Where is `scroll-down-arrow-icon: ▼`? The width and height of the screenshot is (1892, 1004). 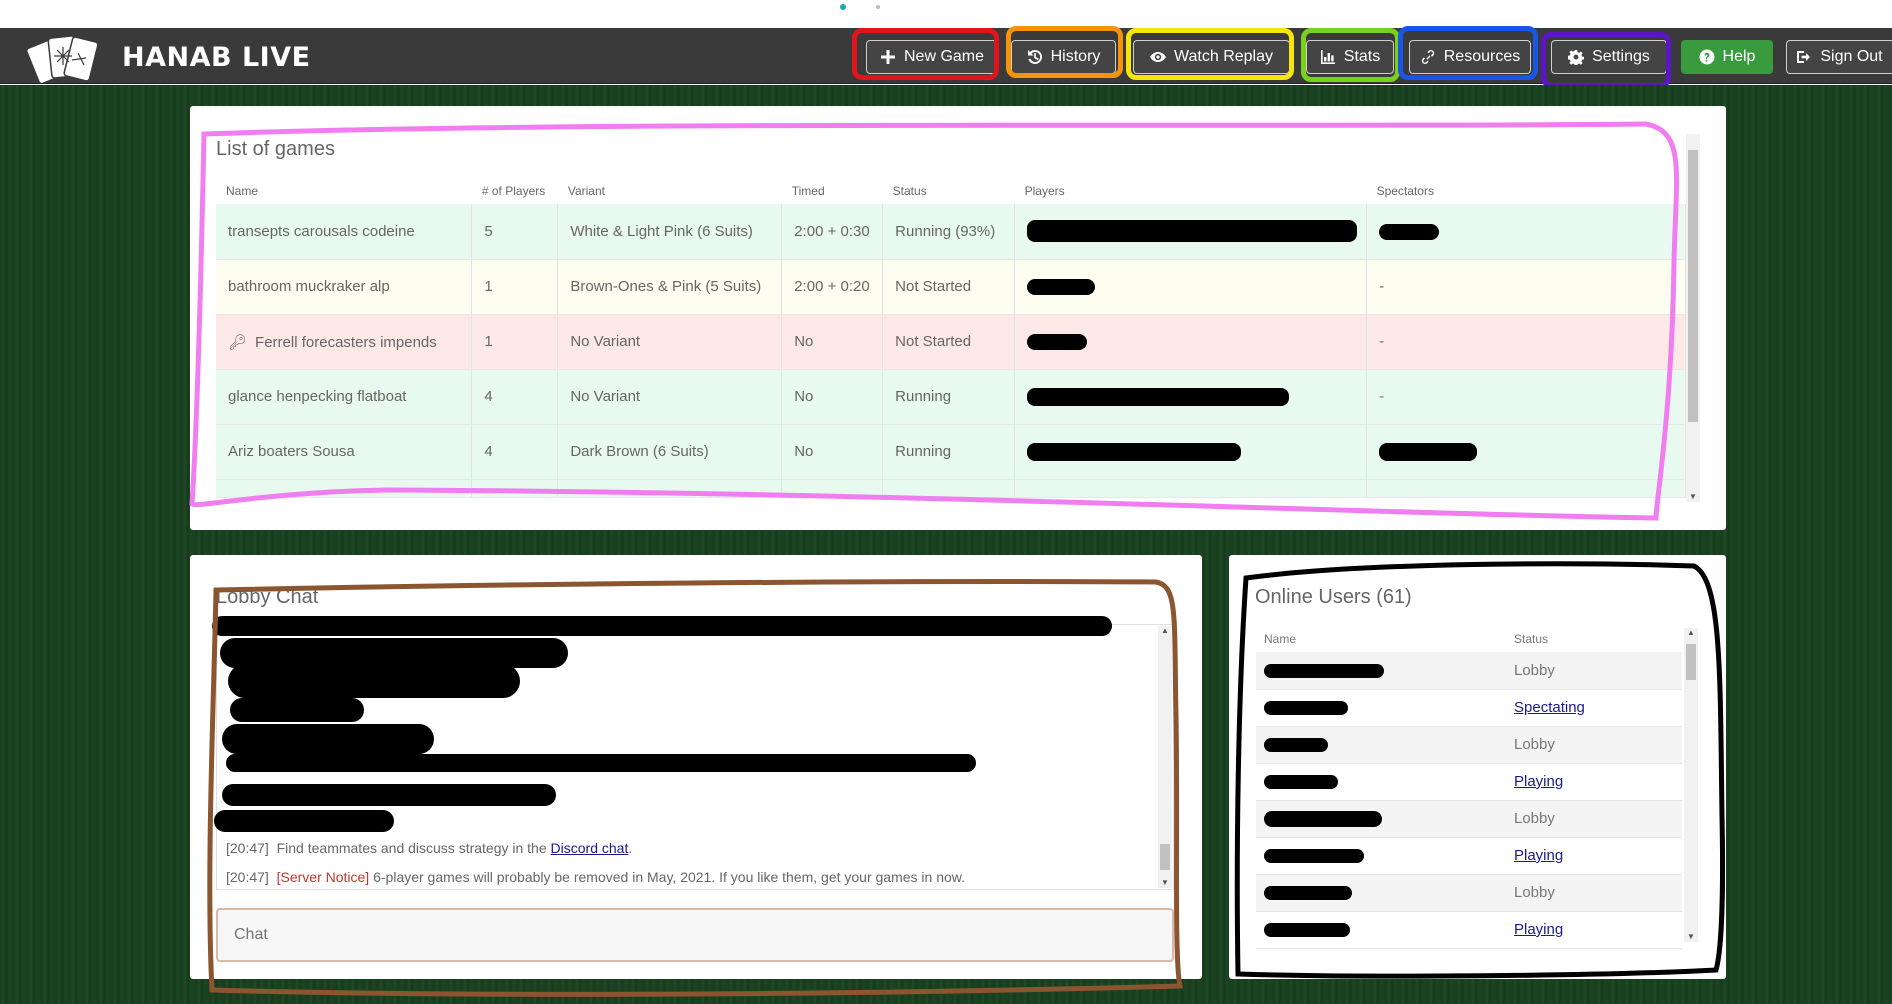
scroll-down-arrow-icon: ▼ is located at coordinates (1693, 496).